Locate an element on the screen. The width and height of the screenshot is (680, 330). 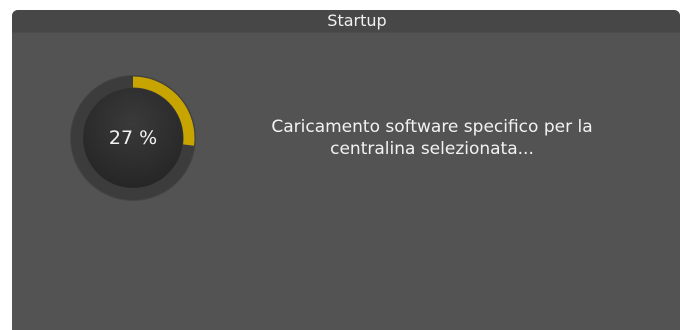
dialog-titlebar: Startup is located at coordinates (346, 21).